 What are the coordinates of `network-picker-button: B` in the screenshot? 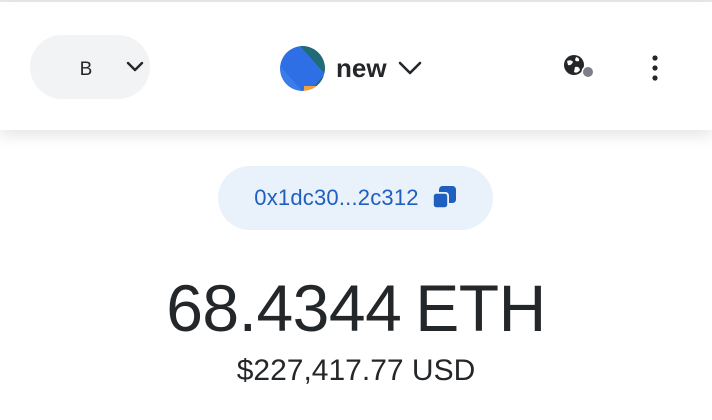 It's located at (90, 67).